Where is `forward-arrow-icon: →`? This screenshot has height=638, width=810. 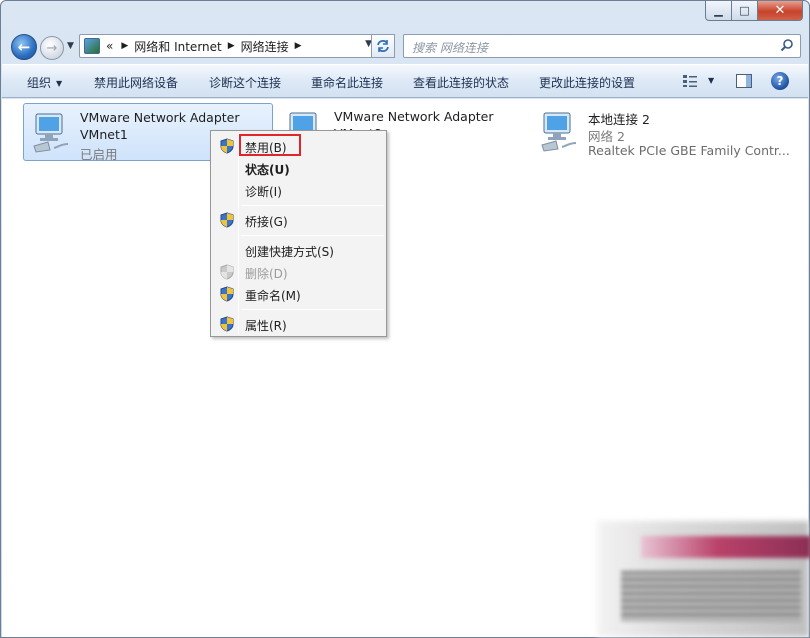 forward-arrow-icon: → is located at coordinates (52, 48).